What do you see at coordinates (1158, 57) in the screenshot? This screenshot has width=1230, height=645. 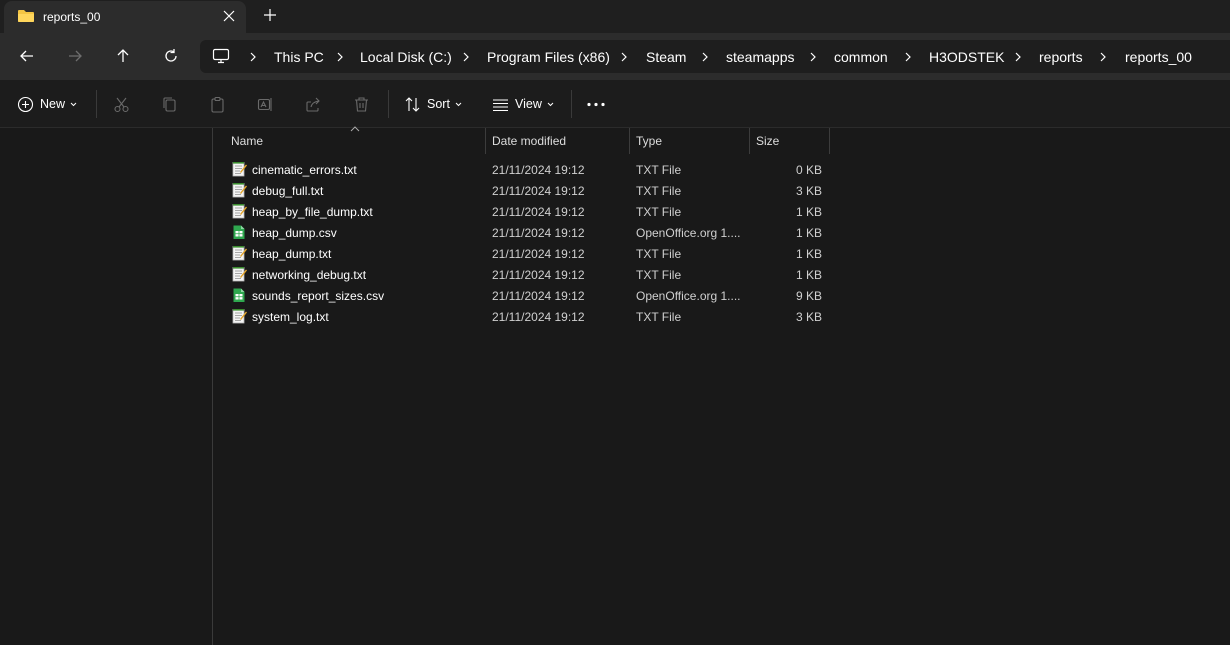 I see `breadcrumb-reports-00: reports_00` at bounding box center [1158, 57].